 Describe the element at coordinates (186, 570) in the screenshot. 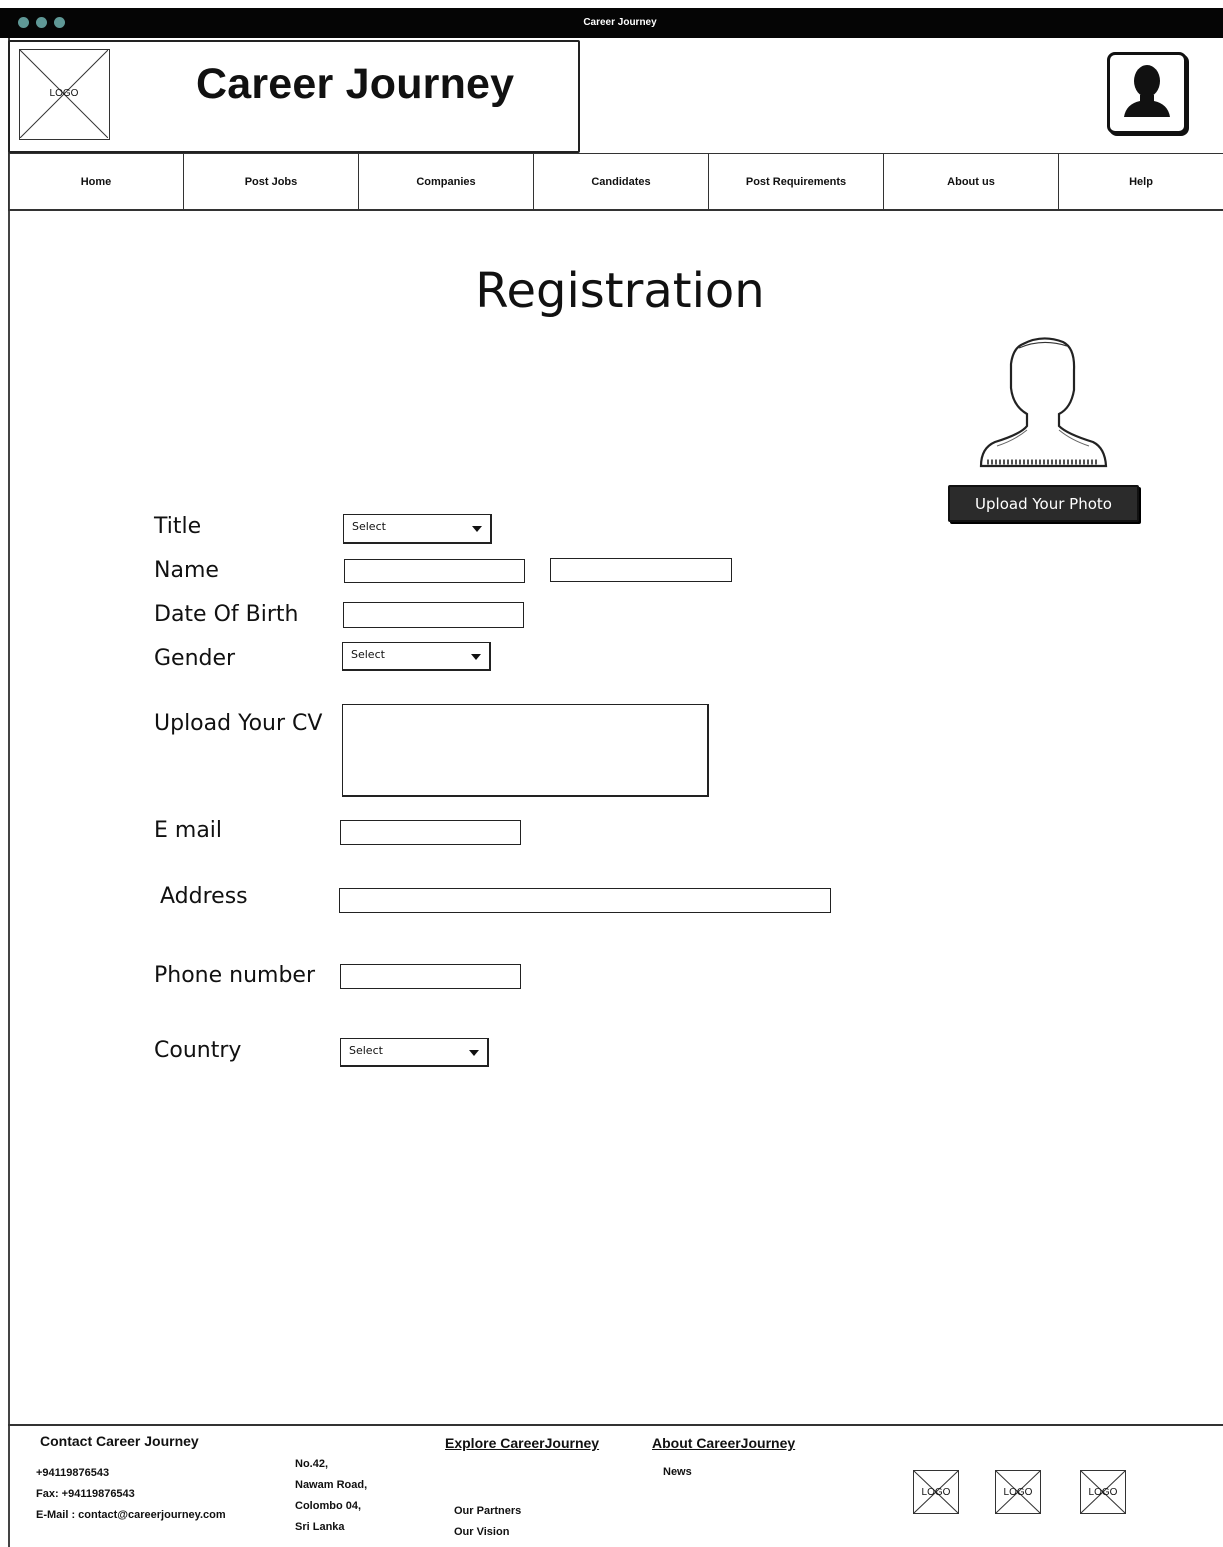

I see `name-label: Name` at that location.